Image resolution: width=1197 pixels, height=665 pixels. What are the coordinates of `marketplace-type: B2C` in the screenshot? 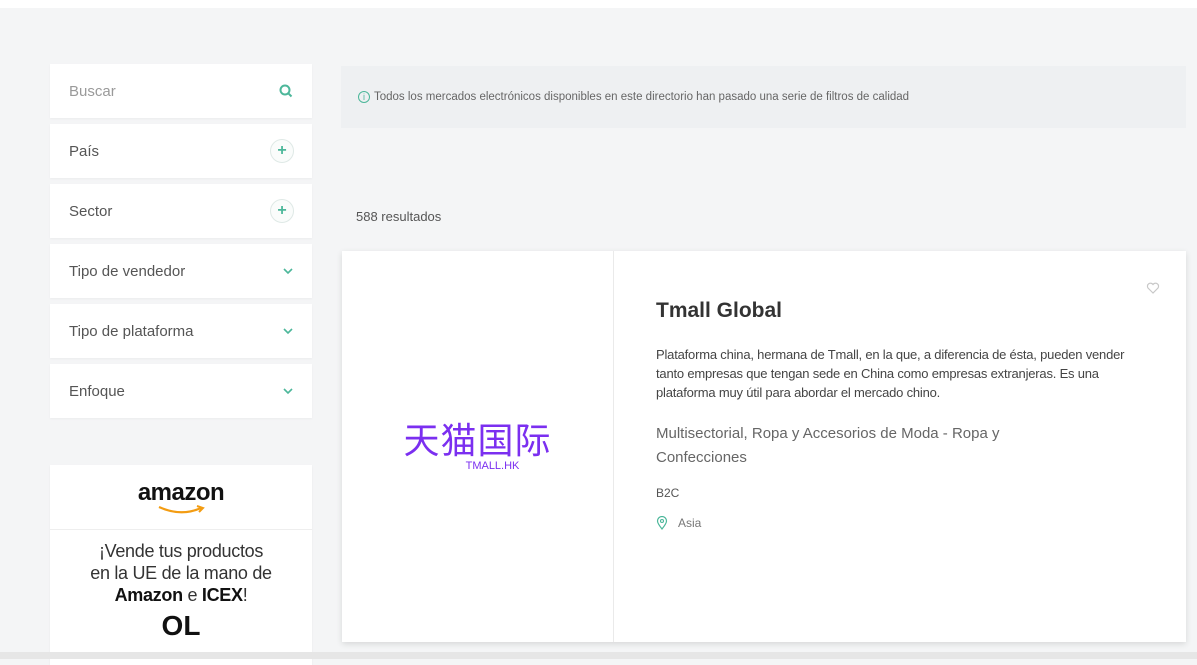 It's located at (668, 493).